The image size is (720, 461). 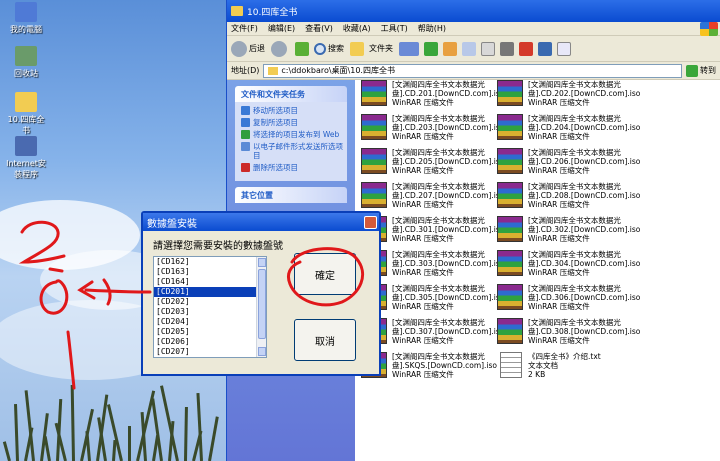 What do you see at coordinates (244, 28) in the screenshot?
I see `menu-file: 文件(F)` at bounding box center [244, 28].